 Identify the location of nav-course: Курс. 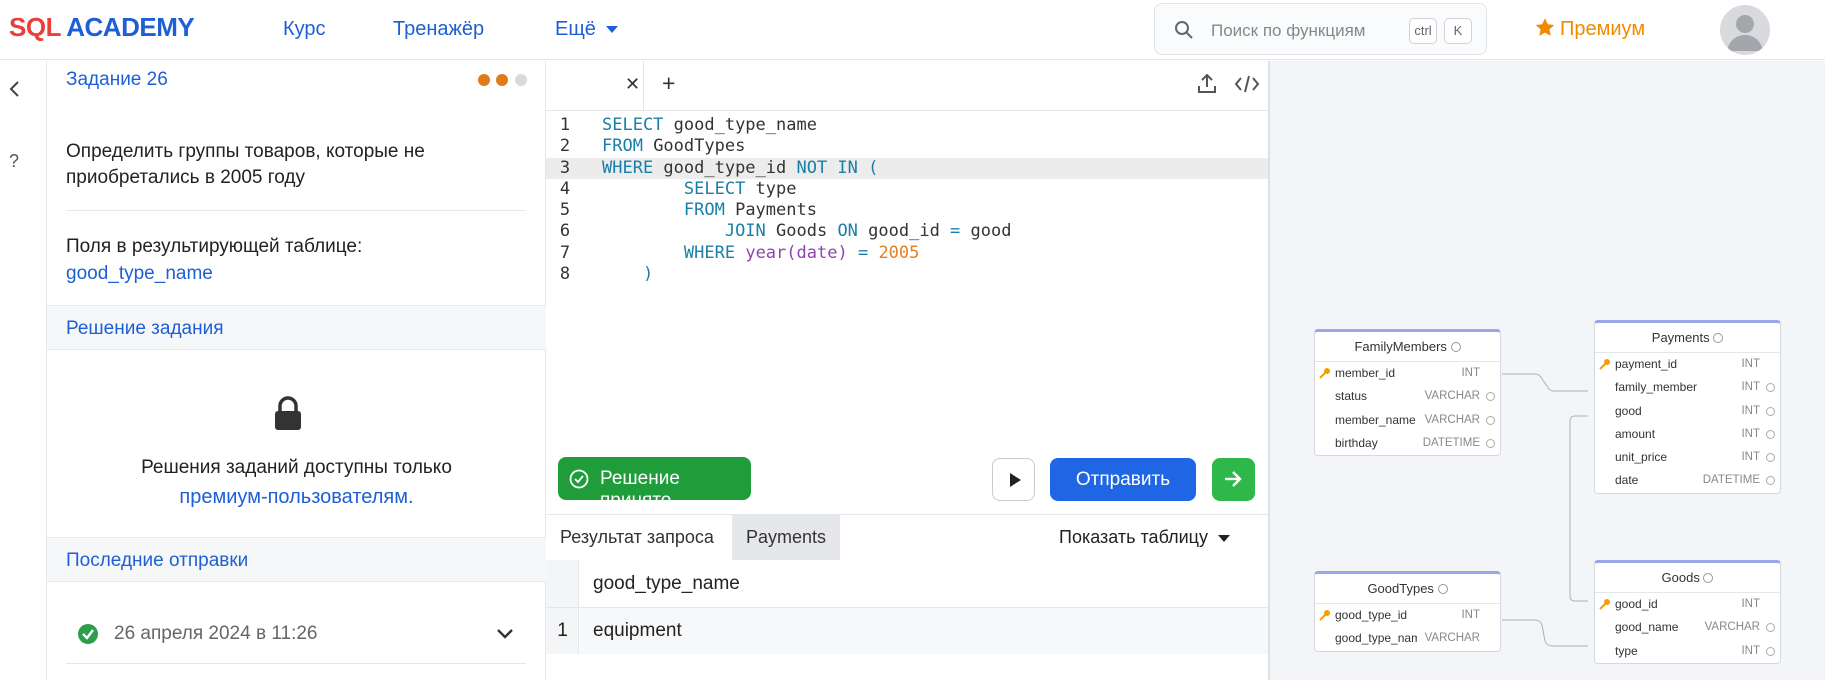
(304, 29).